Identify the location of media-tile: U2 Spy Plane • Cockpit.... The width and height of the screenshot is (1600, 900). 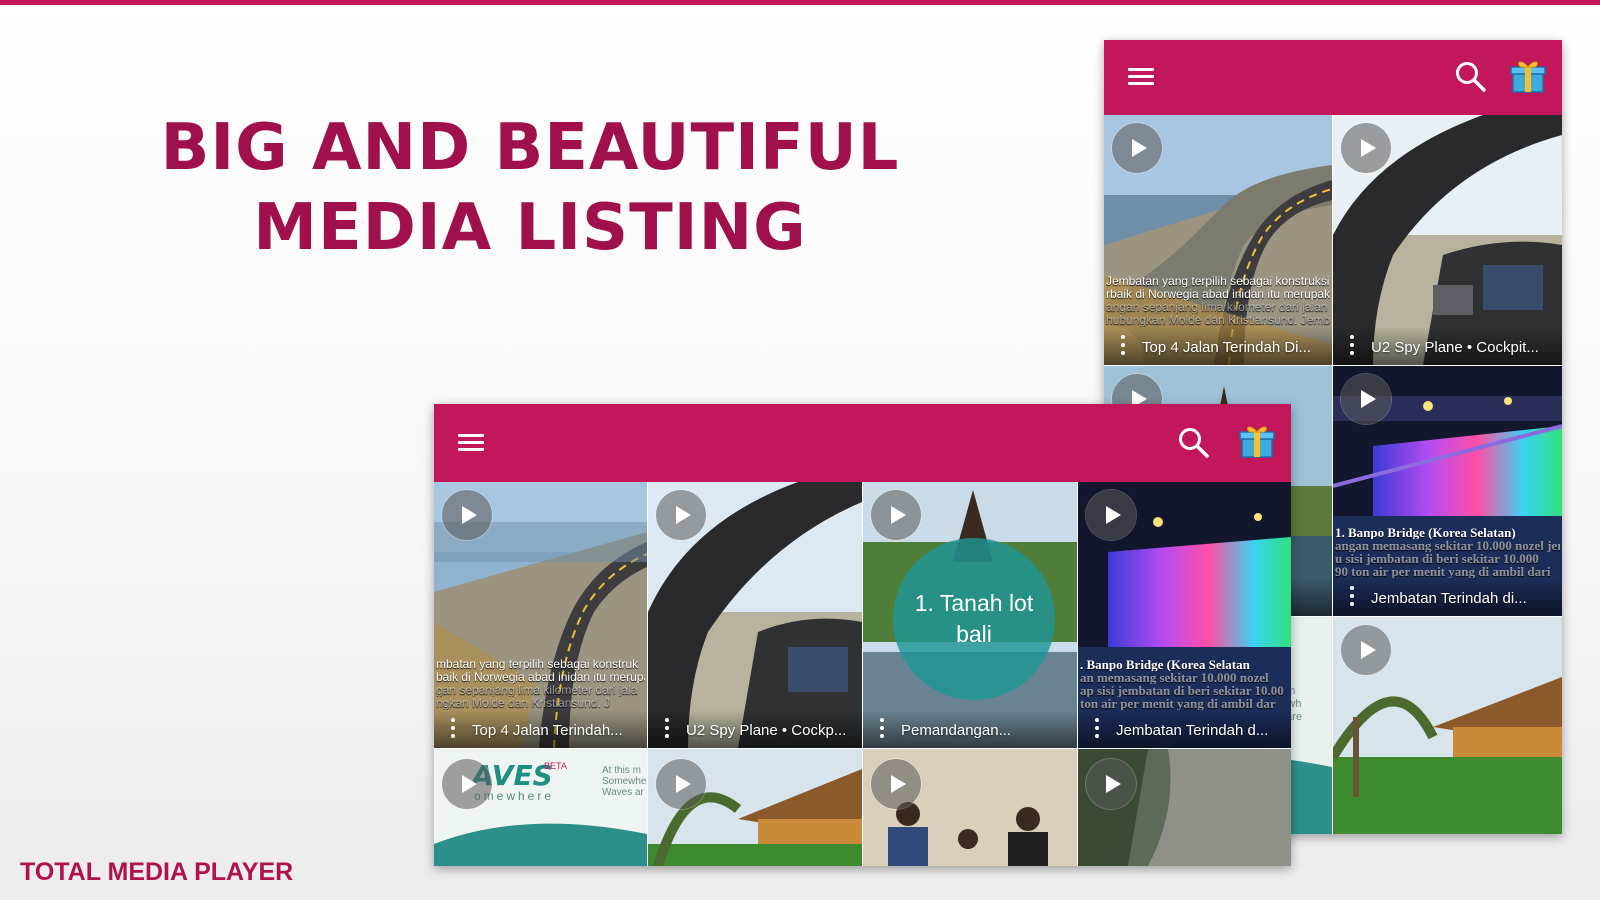
(1447, 240).